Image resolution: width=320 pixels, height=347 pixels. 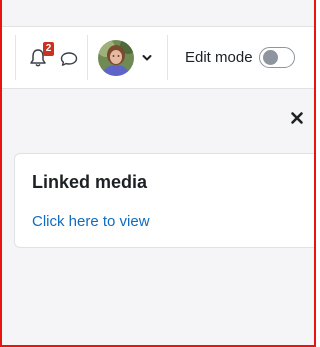 What do you see at coordinates (90, 182) in the screenshot?
I see `block-title: Linked media` at bounding box center [90, 182].